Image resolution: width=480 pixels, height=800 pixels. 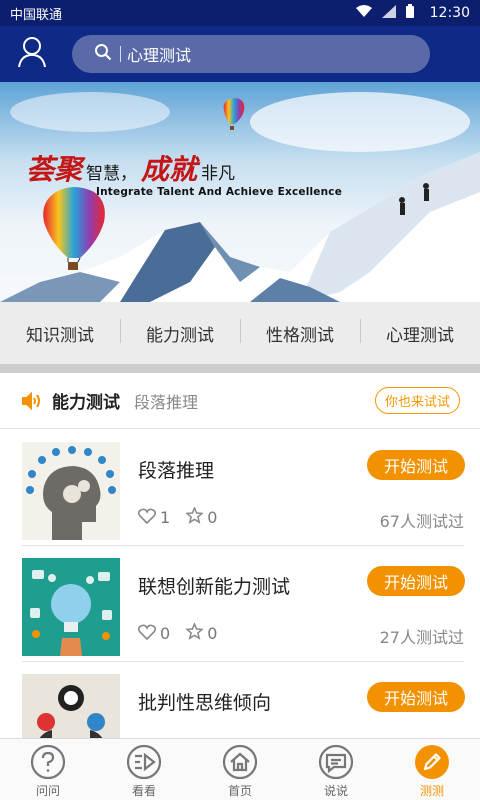 I want to click on nav-label: 首页, so click(x=239, y=791).